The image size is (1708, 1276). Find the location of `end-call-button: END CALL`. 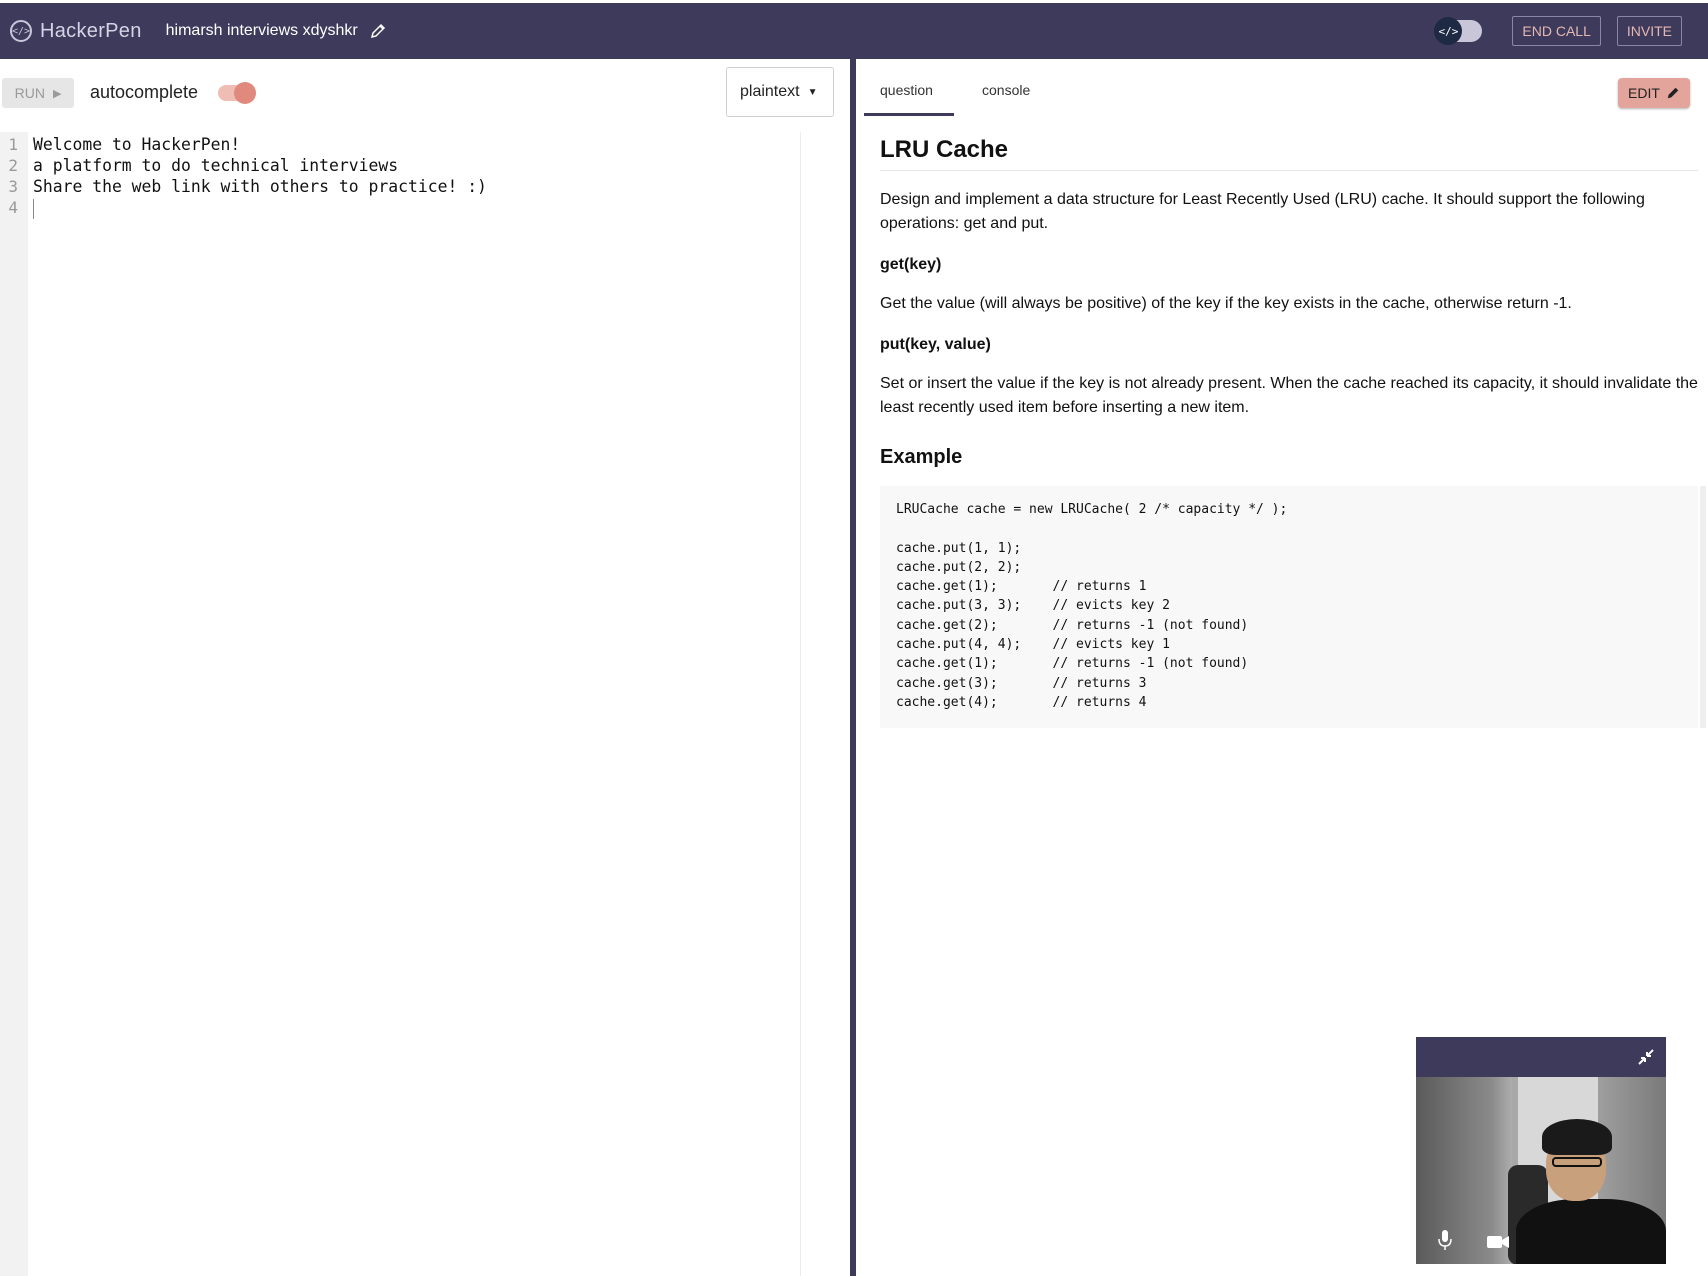

end-call-button: END CALL is located at coordinates (1556, 31).